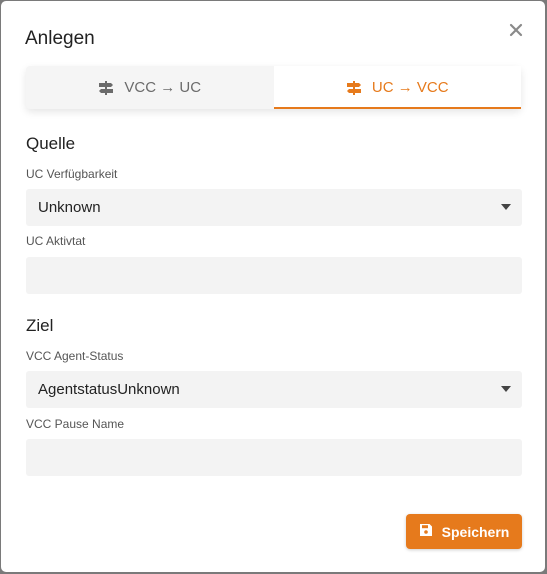  What do you see at coordinates (475, 531) in the screenshot?
I see `save-button-label: Speichern` at bounding box center [475, 531].